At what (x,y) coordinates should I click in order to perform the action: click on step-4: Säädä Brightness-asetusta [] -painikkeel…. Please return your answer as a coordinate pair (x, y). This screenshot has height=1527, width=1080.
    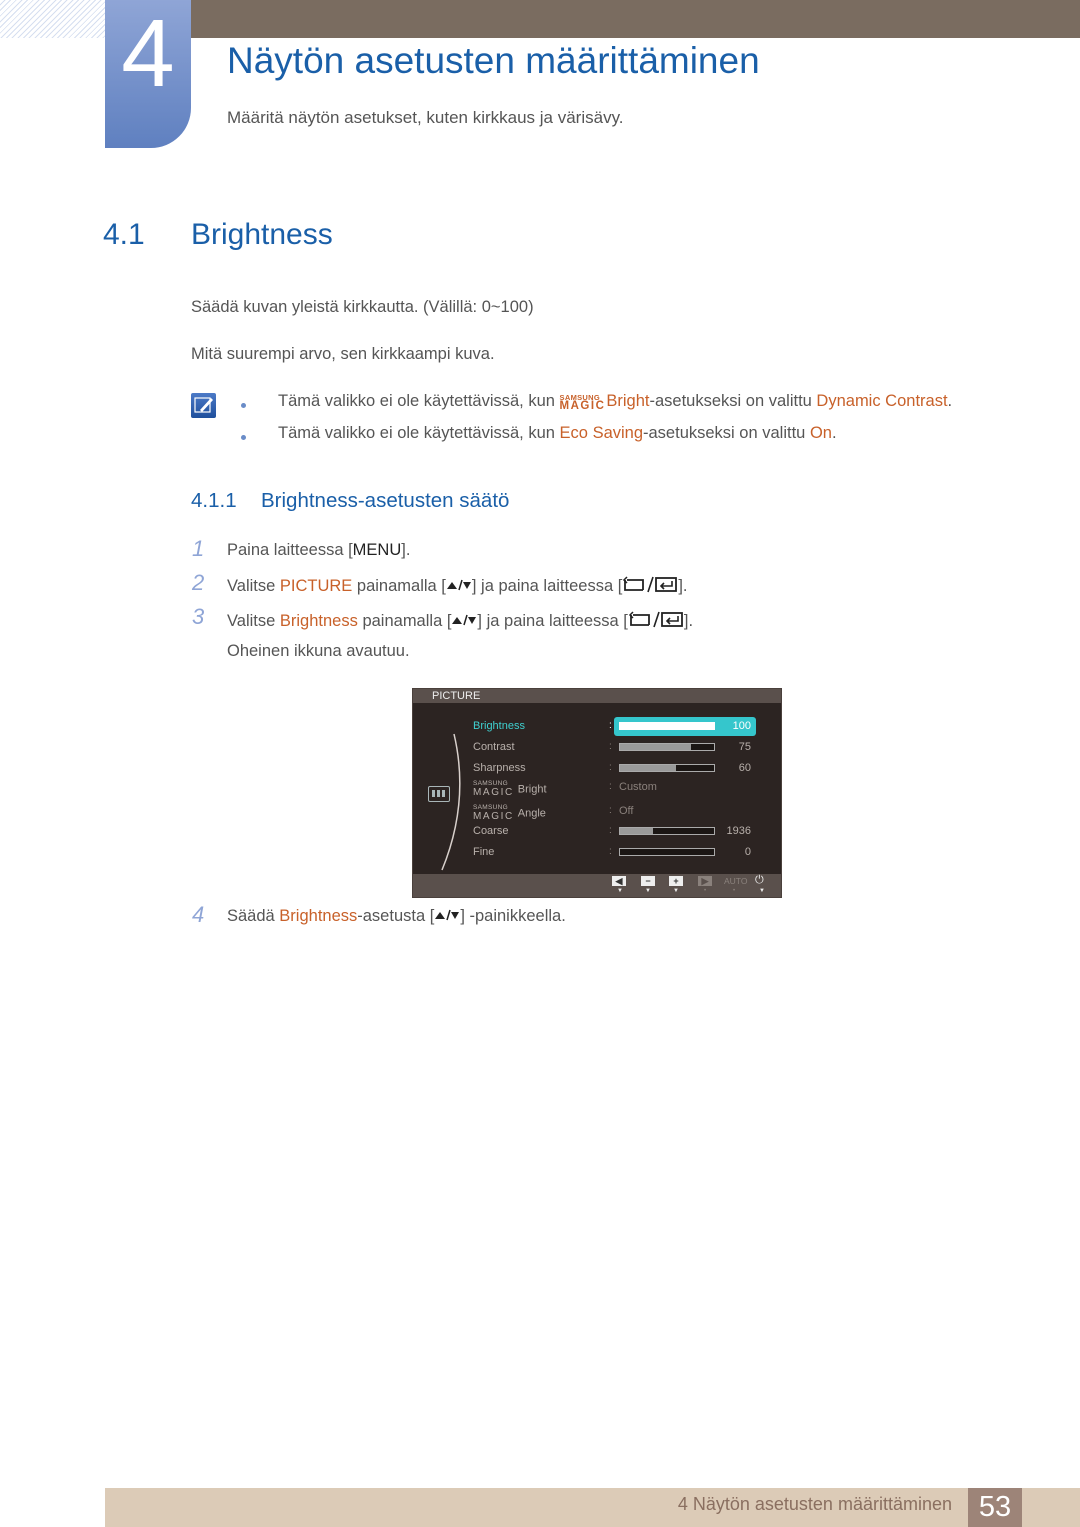
    Looking at the image, I should click on (396, 916).